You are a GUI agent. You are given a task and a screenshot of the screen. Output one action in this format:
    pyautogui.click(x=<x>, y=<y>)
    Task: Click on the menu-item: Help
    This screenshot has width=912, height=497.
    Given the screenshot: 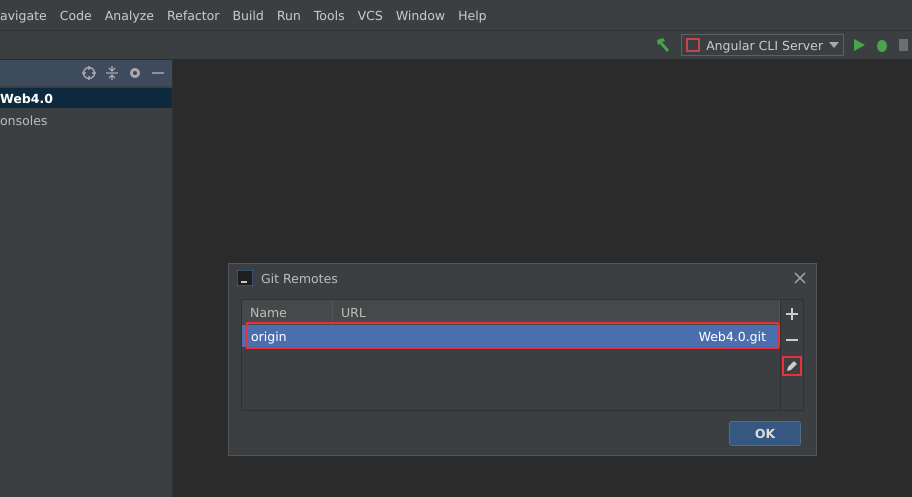 What is the action you would take?
    pyautogui.click(x=472, y=15)
    